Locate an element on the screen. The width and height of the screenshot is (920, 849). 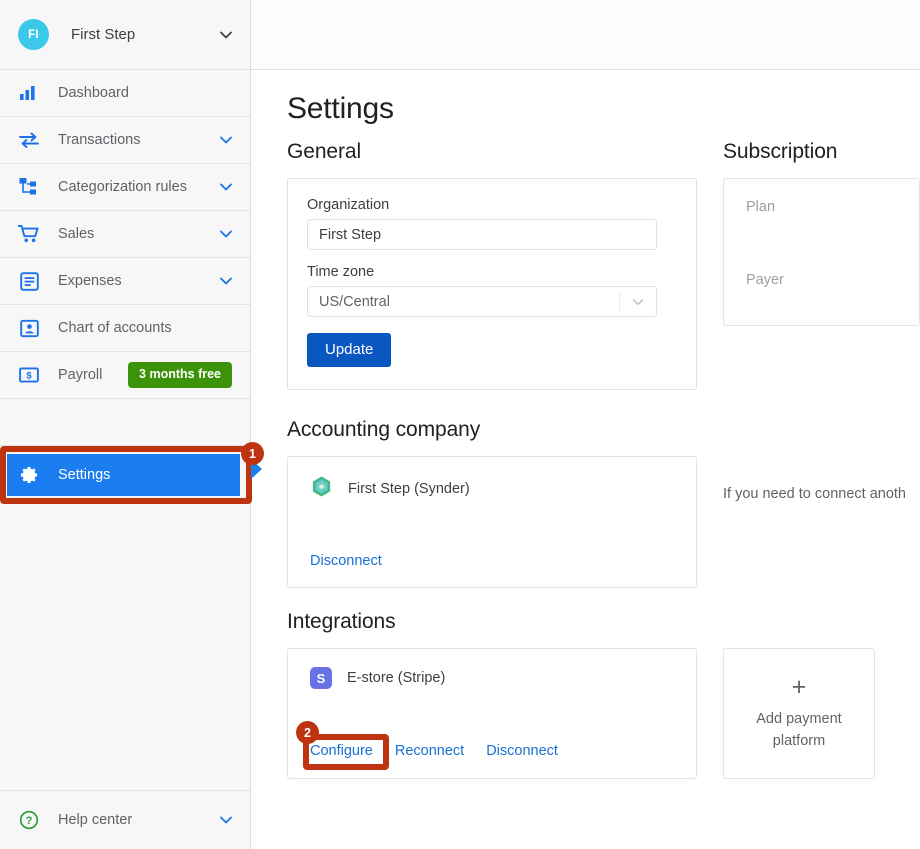
sidebar-settings-zone: Settings 1 is located at coordinates (132, 473).